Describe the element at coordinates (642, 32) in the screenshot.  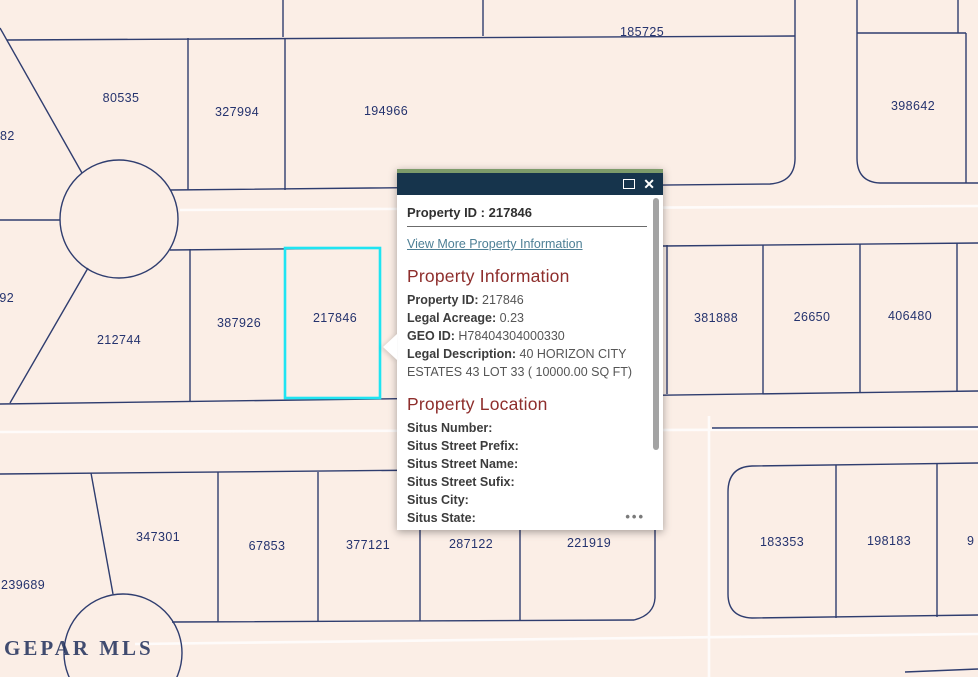
I see `parcel-label: 185725` at that location.